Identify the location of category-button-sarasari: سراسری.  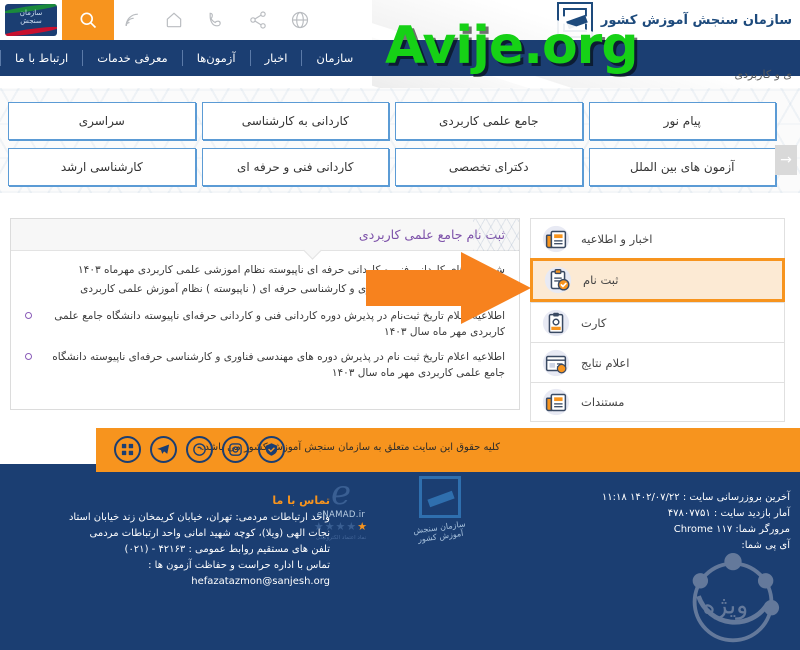
(102, 121).